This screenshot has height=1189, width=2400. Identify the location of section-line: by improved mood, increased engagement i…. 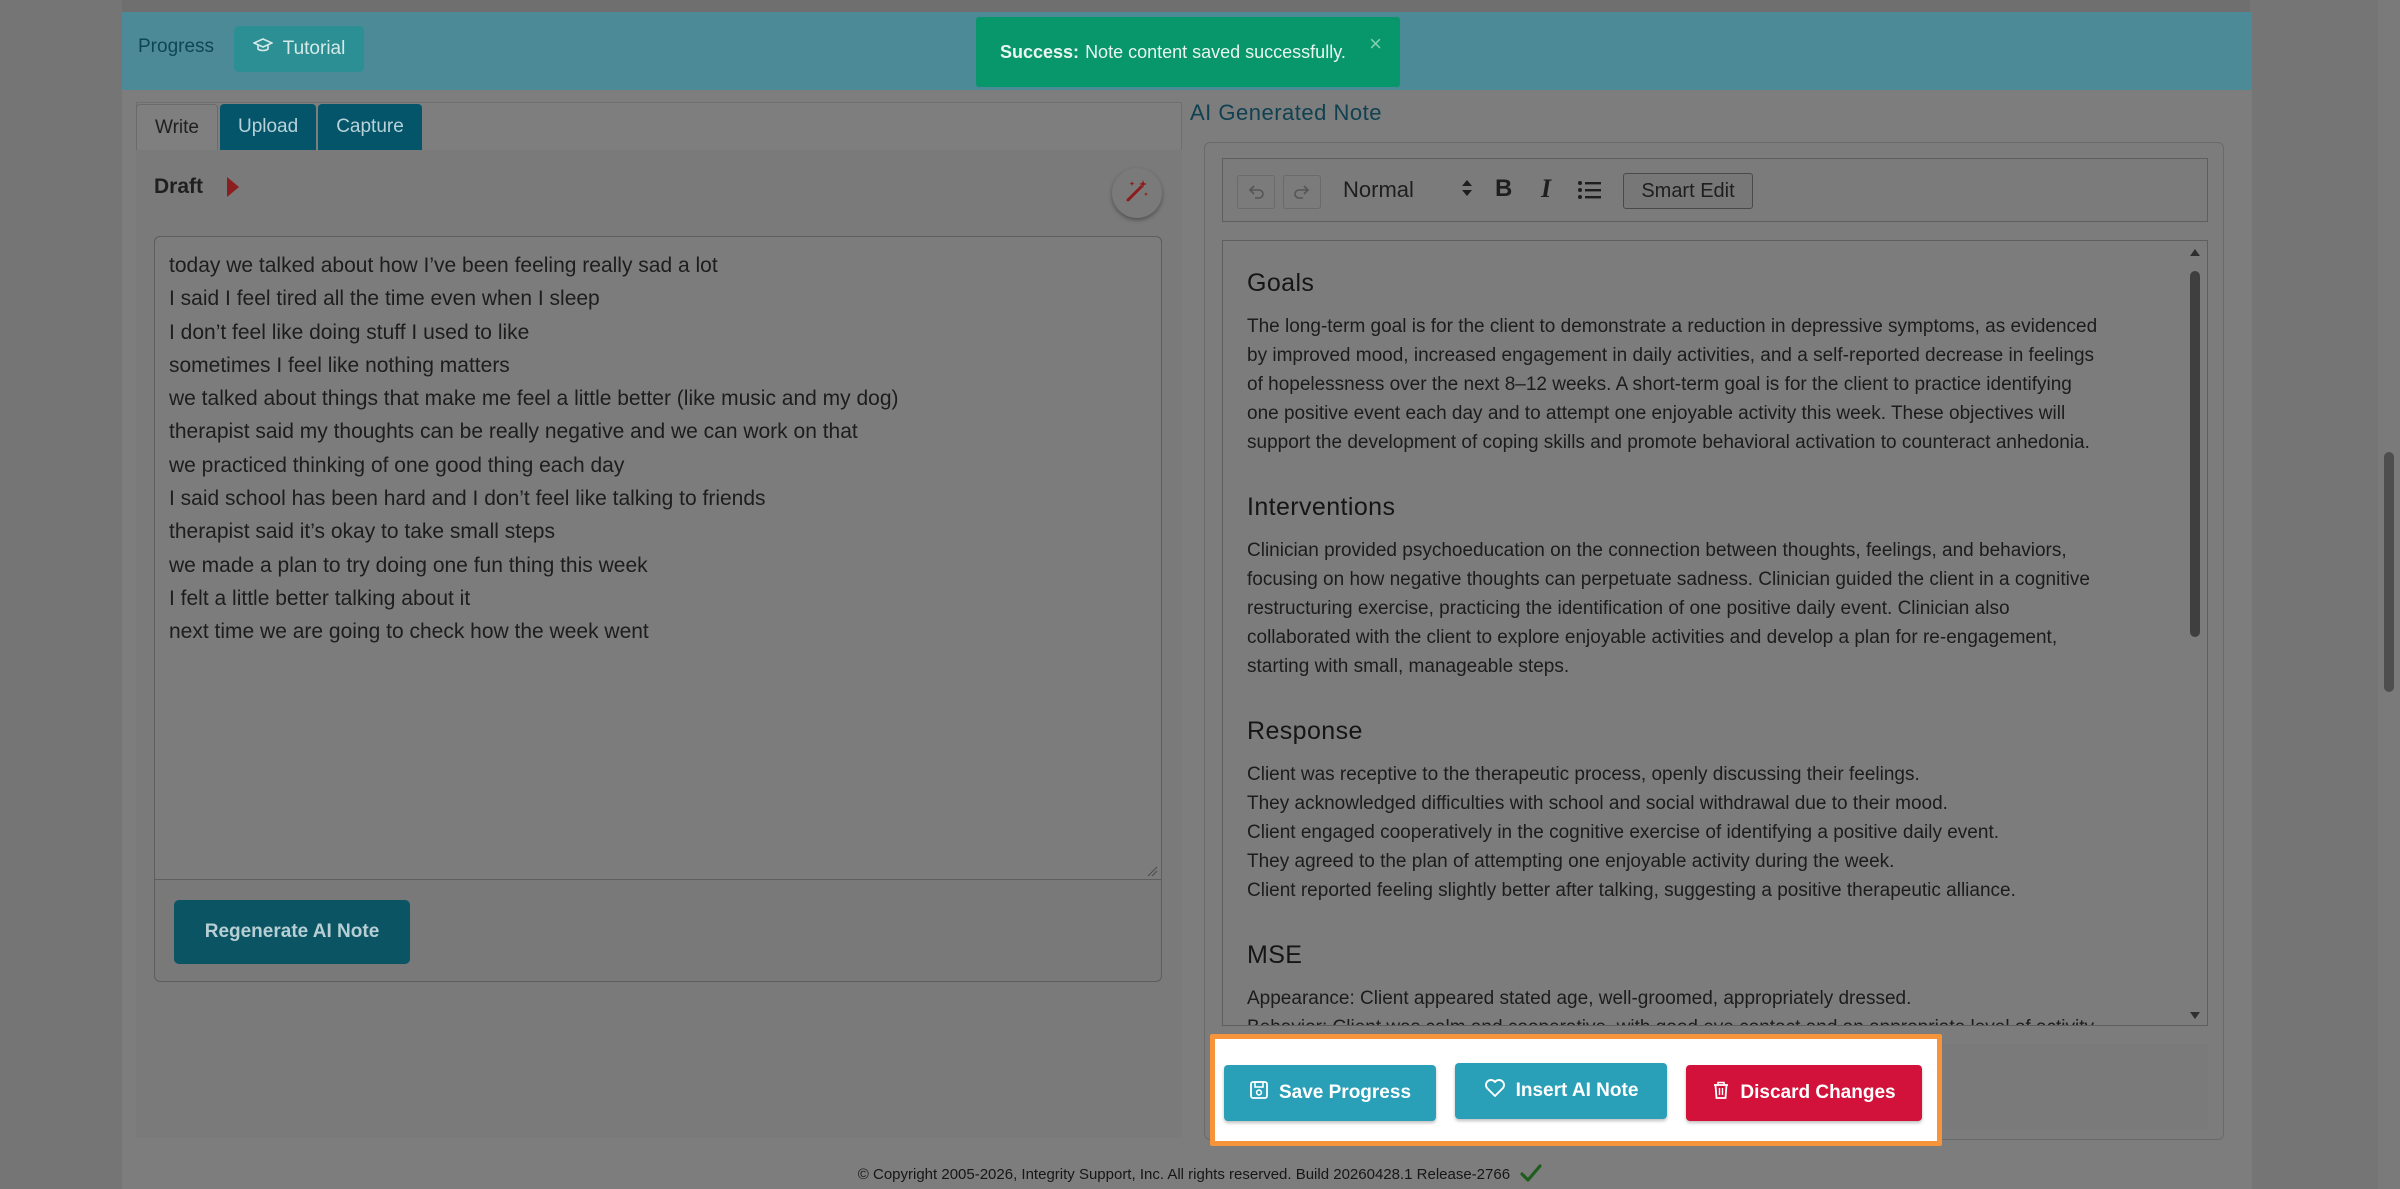
(1671, 355).